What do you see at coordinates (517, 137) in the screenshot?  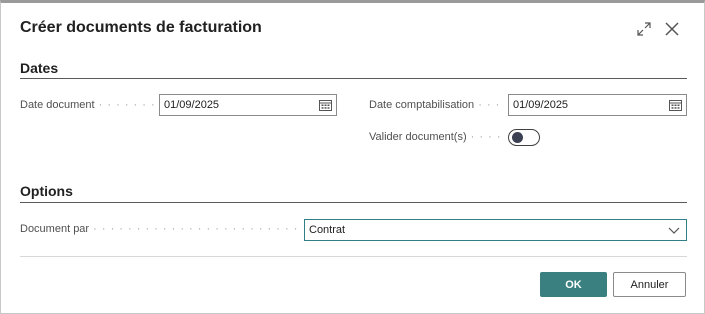 I see `toggle-knob` at bounding box center [517, 137].